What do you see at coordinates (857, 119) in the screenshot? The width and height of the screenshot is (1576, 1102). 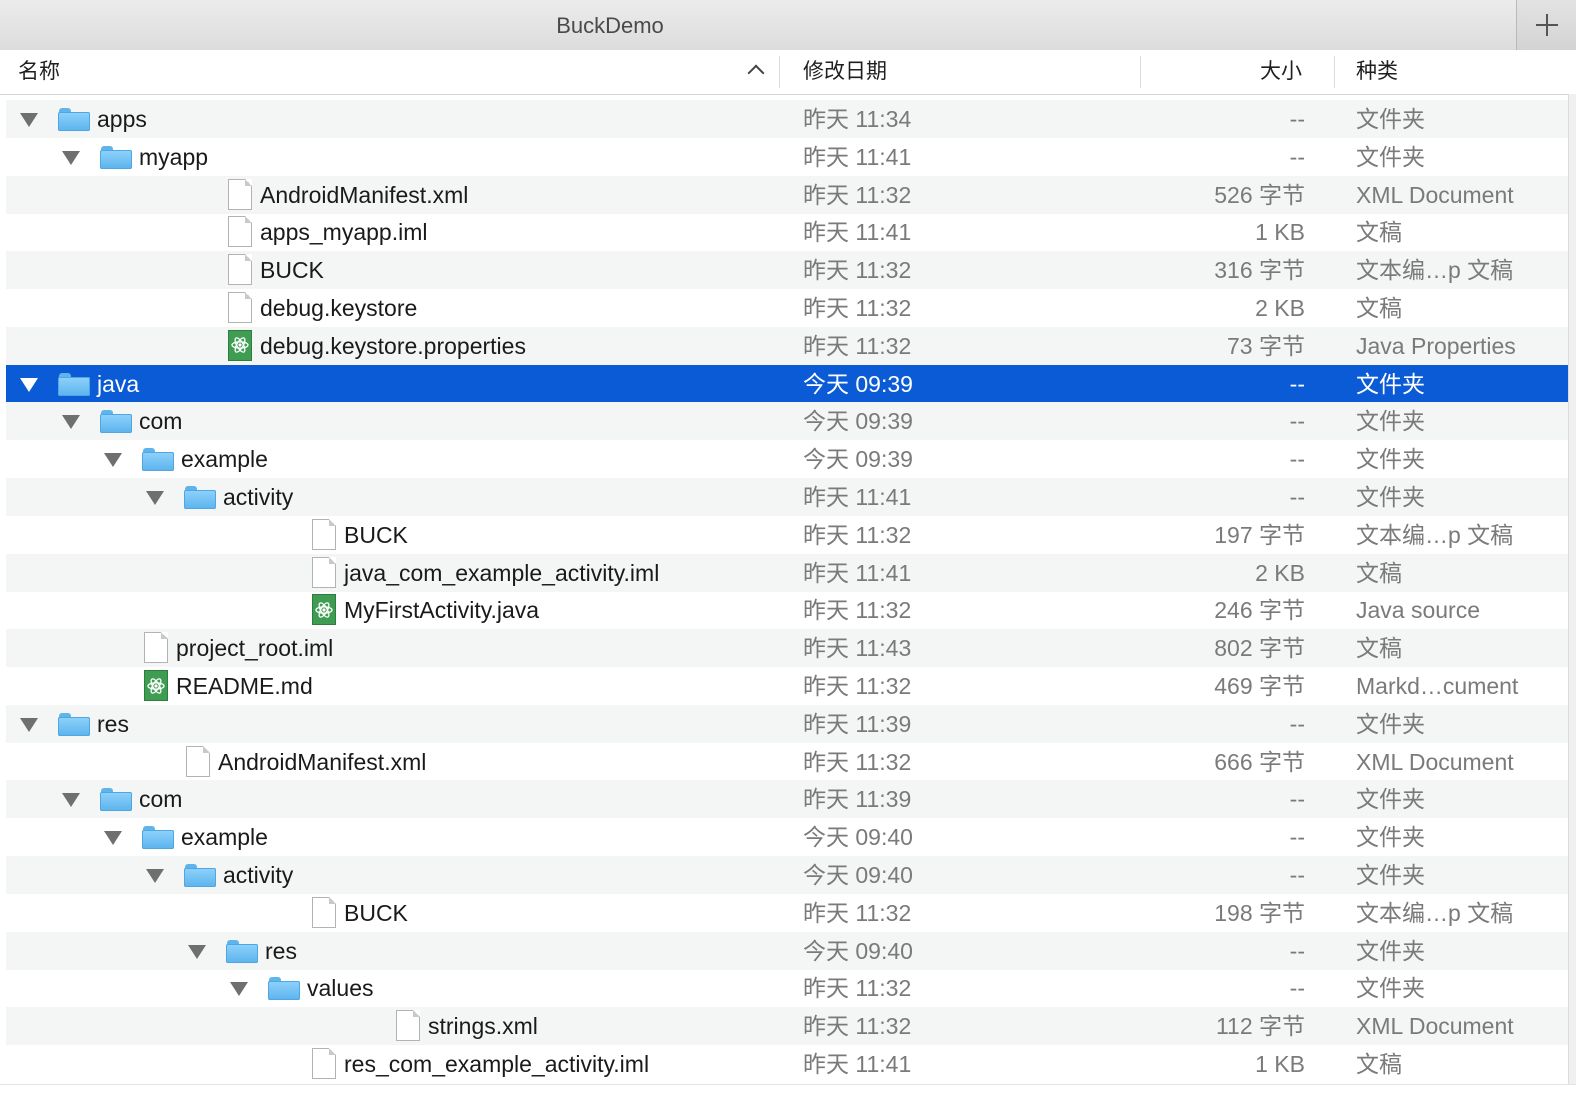 I see `file-date: 昨天 11:34` at bounding box center [857, 119].